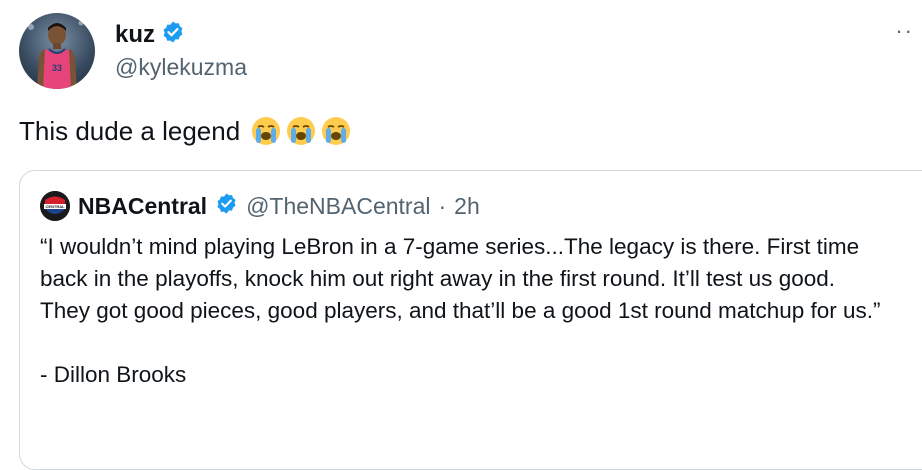 This screenshot has height=470, width=922. What do you see at coordinates (467, 206) in the screenshot?
I see `quoted-timestamp: 2h` at bounding box center [467, 206].